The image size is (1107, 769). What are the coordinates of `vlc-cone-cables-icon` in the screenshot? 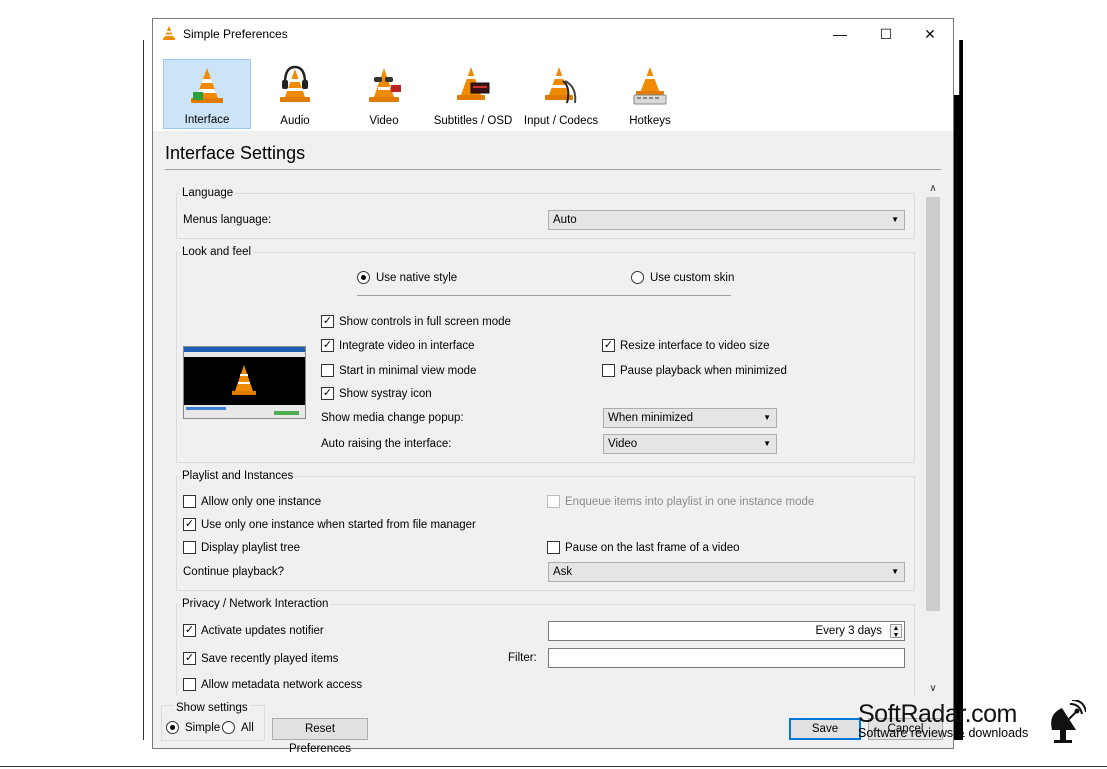 It's located at (561, 85).